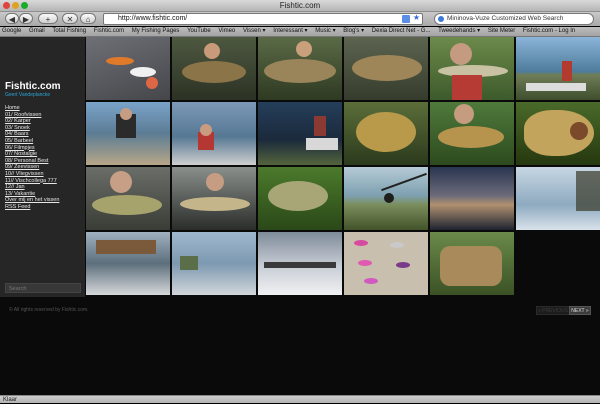 This screenshot has width=600, height=404. I want to click on bookmark-item: Music ▾, so click(325, 31).